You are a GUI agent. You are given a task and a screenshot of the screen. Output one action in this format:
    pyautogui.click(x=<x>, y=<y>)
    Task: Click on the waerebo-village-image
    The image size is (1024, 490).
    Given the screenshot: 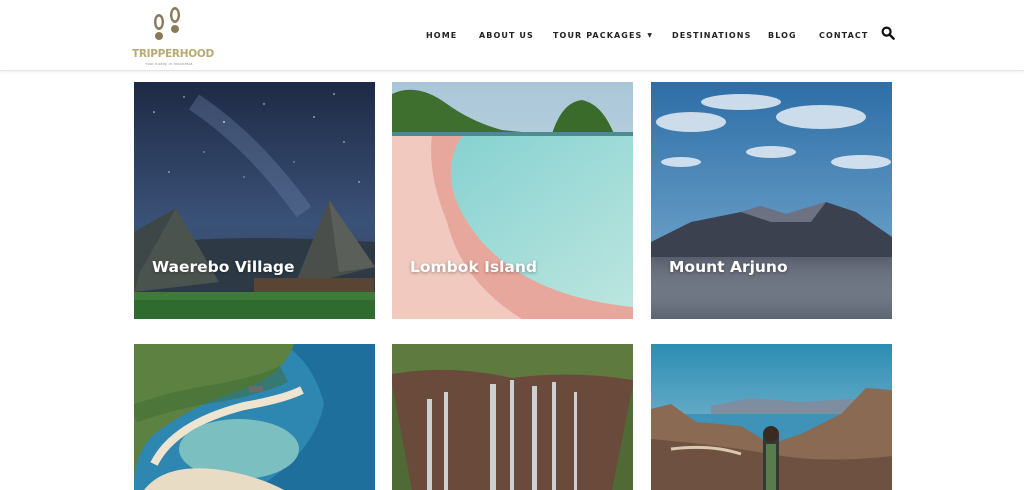 What is the action you would take?
    pyautogui.click(x=254, y=200)
    